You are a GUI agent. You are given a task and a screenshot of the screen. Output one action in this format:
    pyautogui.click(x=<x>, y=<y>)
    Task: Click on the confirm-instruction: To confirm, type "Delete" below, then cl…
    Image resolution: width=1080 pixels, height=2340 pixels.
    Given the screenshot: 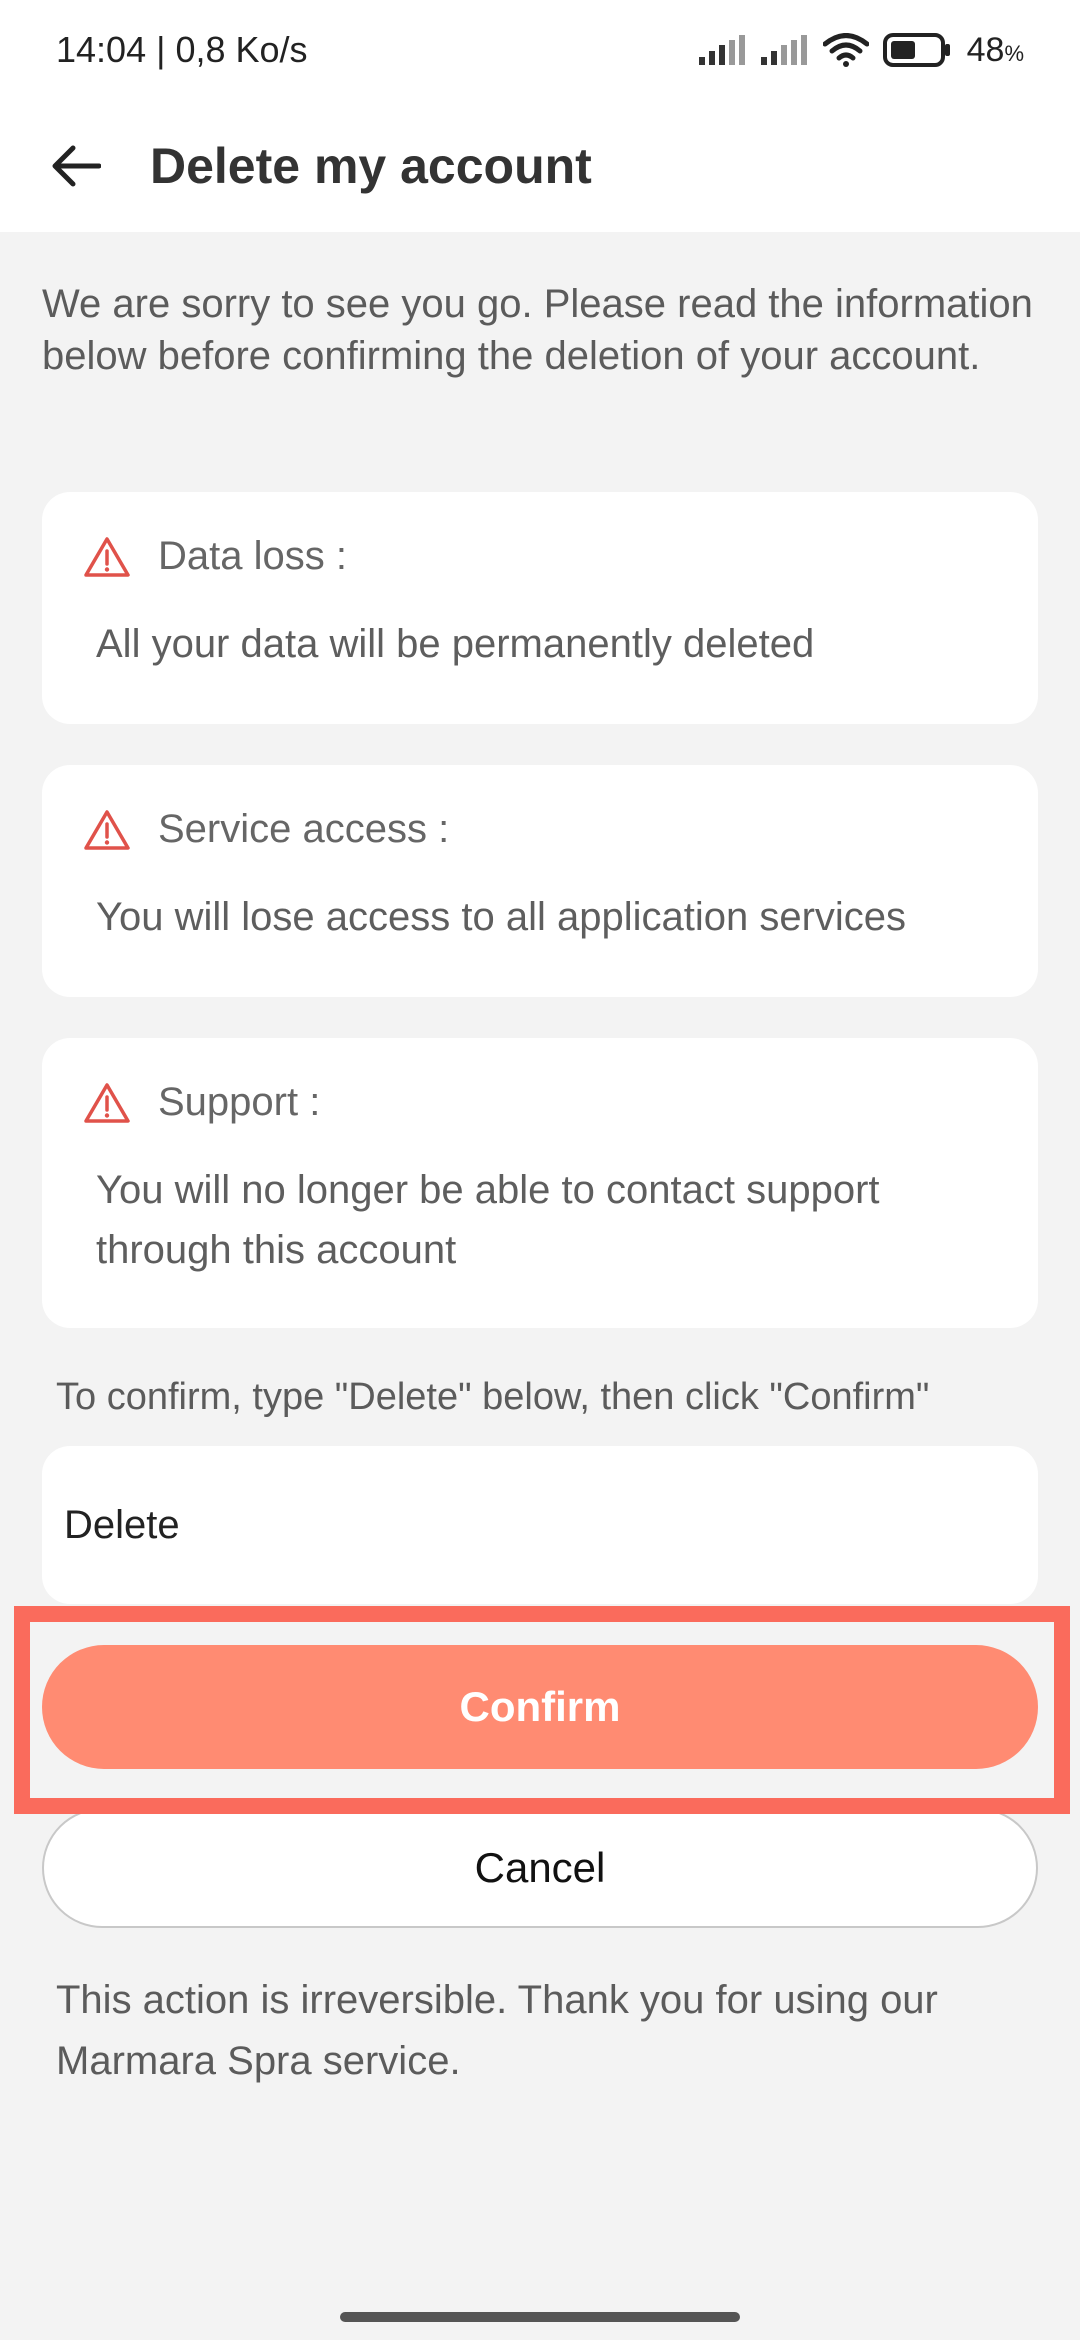 What is the action you would take?
    pyautogui.click(x=493, y=1397)
    